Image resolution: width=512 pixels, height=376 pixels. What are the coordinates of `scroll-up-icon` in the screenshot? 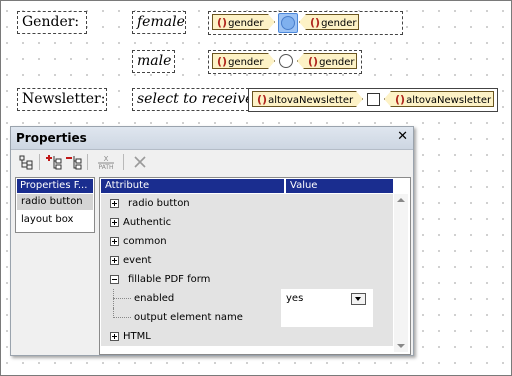 It's located at (401, 200).